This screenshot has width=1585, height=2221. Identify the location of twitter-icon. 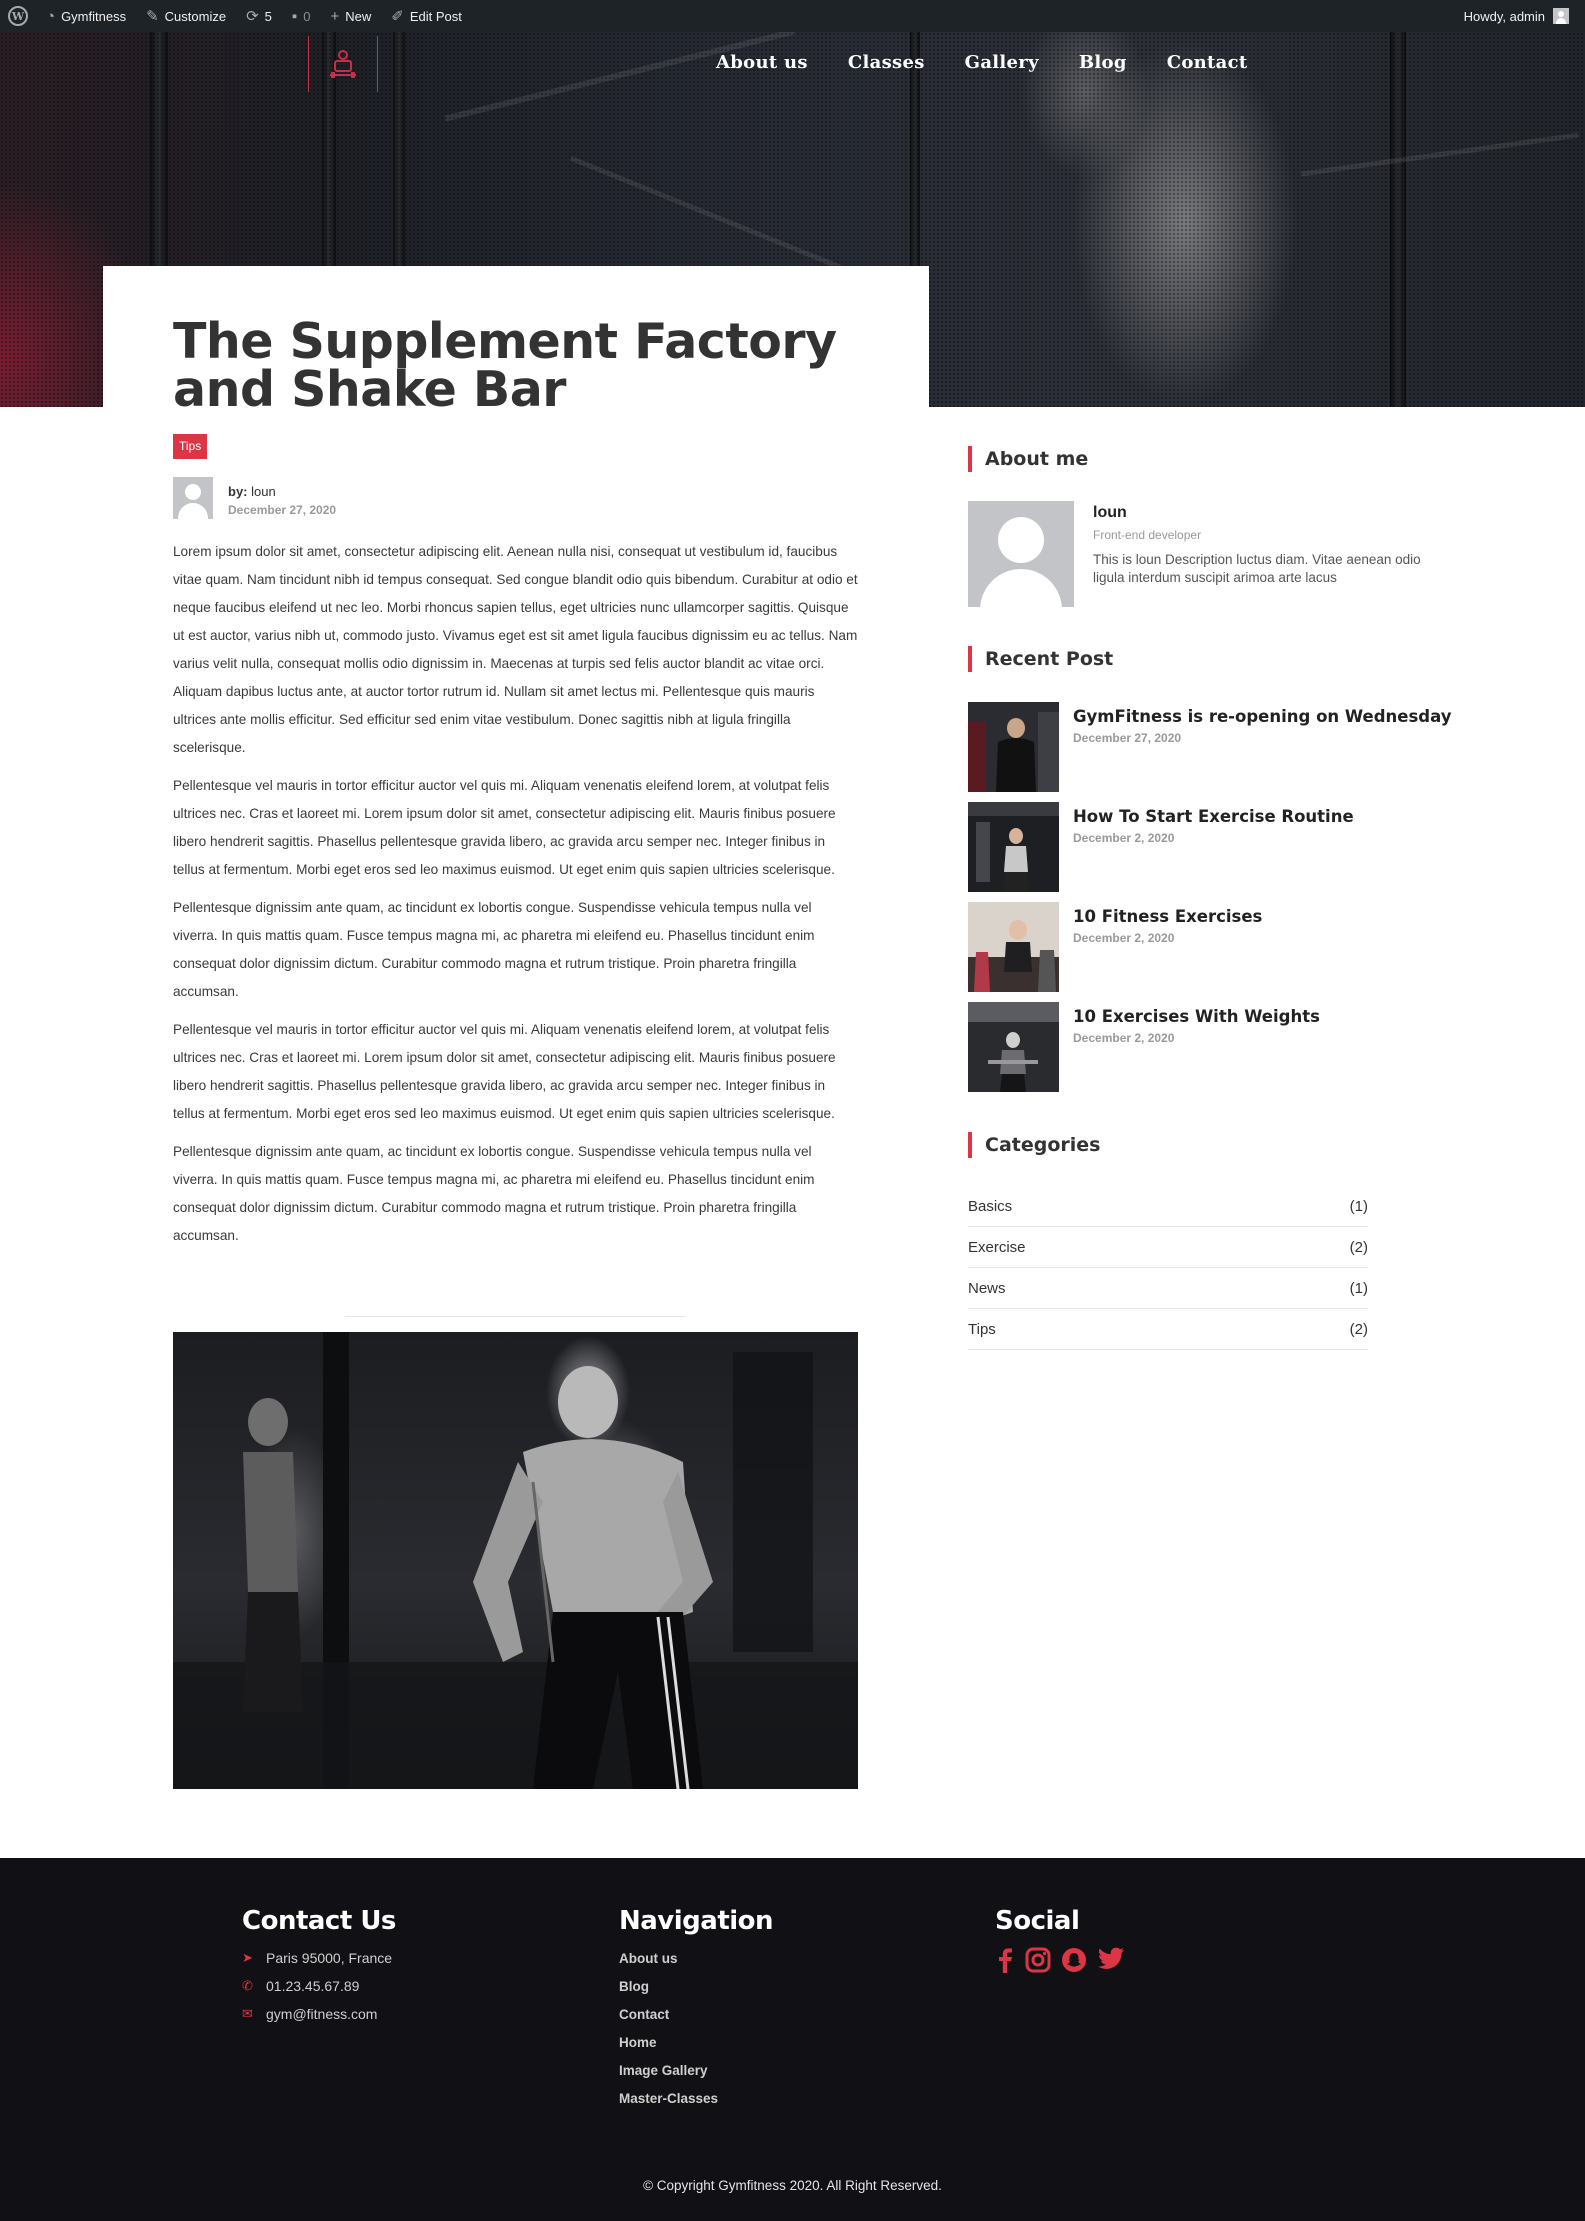
(1111, 1962).